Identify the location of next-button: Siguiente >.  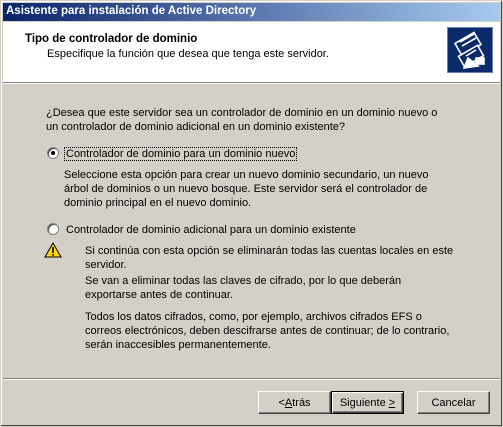
(367, 402).